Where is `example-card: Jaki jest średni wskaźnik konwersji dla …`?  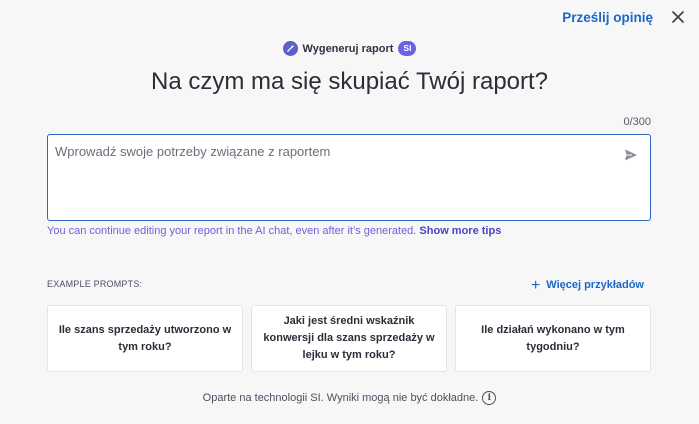
example-card: Jaki jest średni wskaźnik konwersji dla … is located at coordinates (349, 338).